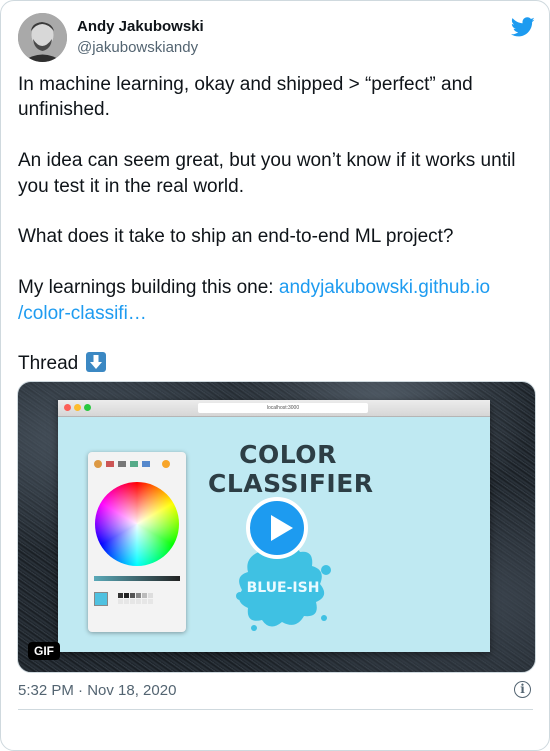  What do you see at coordinates (77, 407) in the screenshot?
I see `minimize-dot-icon` at bounding box center [77, 407].